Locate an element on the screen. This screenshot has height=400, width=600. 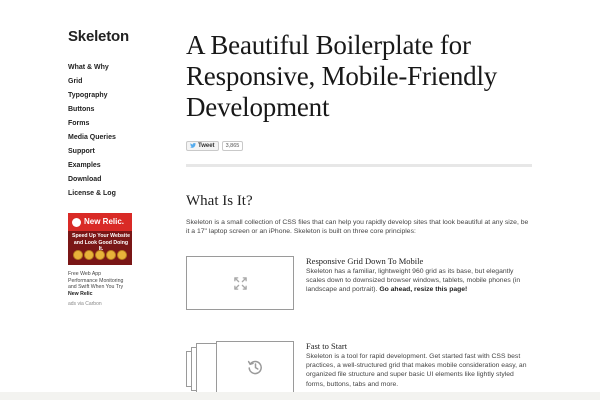
nav-item-examples: Examples is located at coordinates (103, 166).